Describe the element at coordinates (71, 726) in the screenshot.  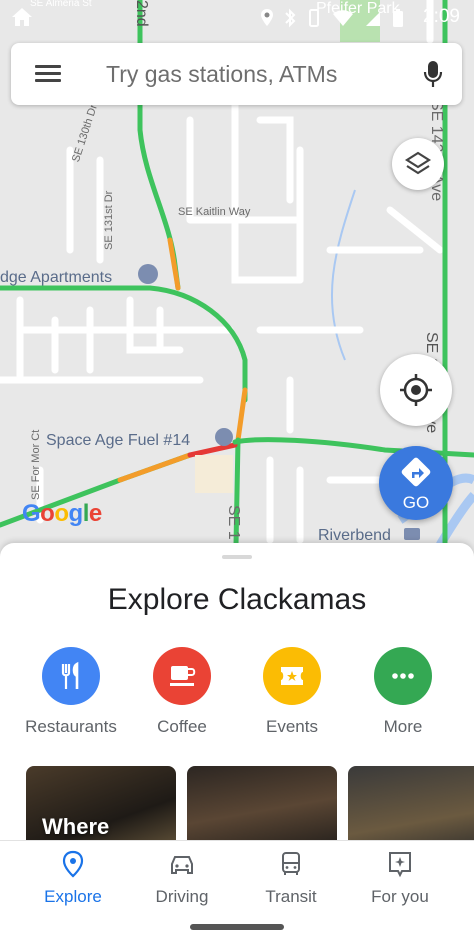
I see `category-label: Restaurants` at that location.